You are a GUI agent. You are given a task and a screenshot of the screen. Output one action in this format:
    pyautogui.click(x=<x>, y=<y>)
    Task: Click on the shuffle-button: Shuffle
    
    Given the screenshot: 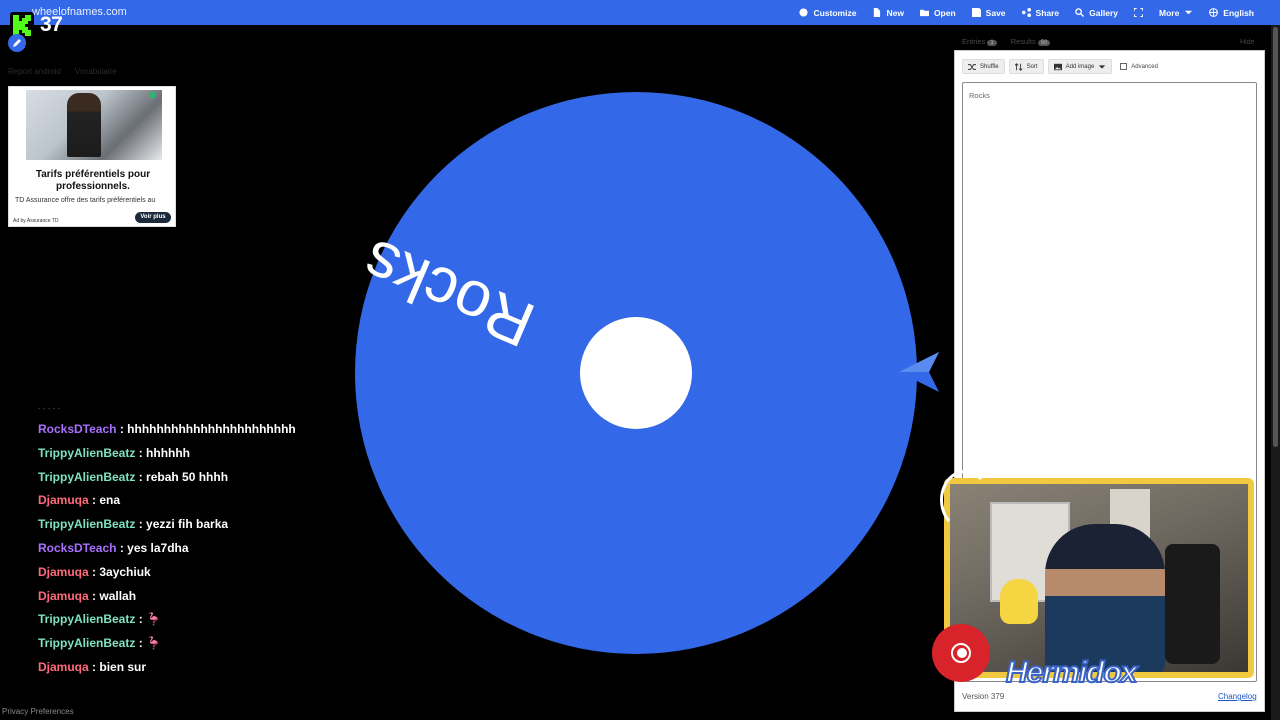 What is the action you would take?
    pyautogui.click(x=983, y=66)
    